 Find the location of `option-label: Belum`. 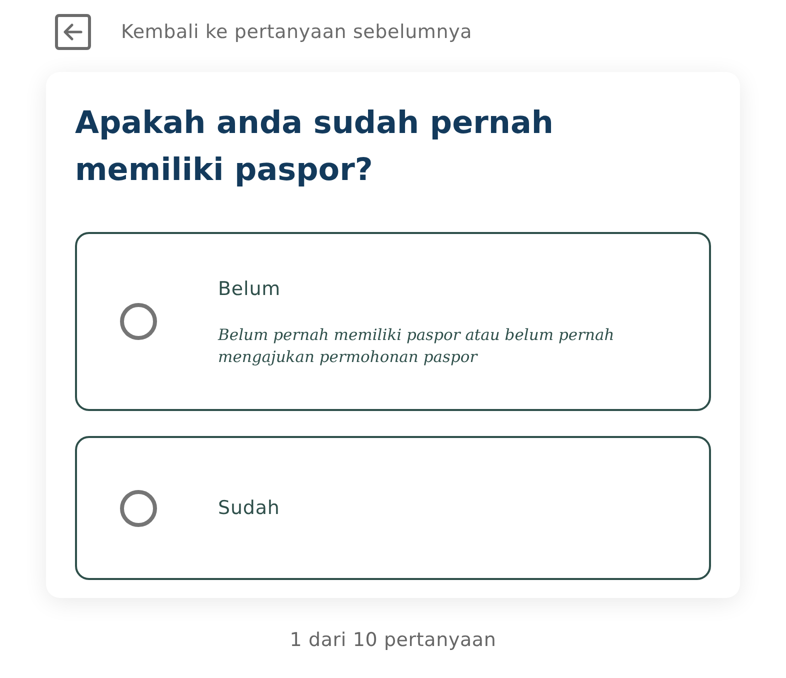

option-label: Belum is located at coordinates (250, 289).